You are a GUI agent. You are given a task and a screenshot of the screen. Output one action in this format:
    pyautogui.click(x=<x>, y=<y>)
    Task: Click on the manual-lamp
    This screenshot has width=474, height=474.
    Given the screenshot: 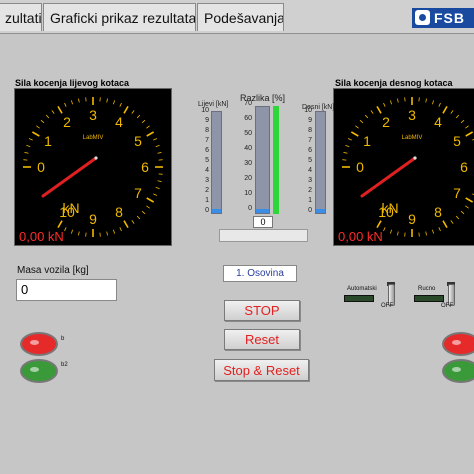 What is the action you would take?
    pyautogui.click(x=429, y=298)
    